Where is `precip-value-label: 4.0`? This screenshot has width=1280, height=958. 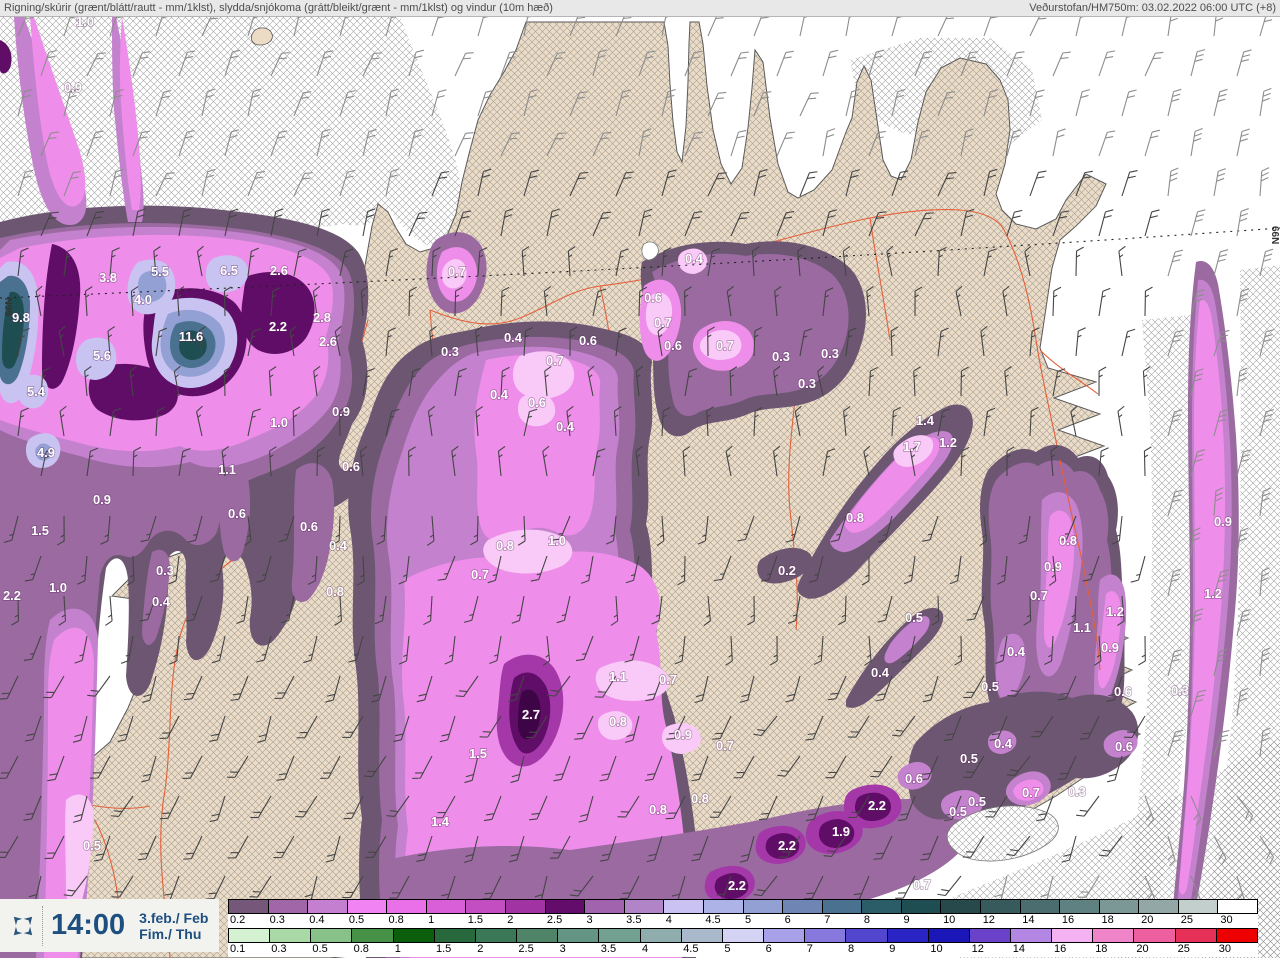 precip-value-label: 4.0 is located at coordinates (143, 299).